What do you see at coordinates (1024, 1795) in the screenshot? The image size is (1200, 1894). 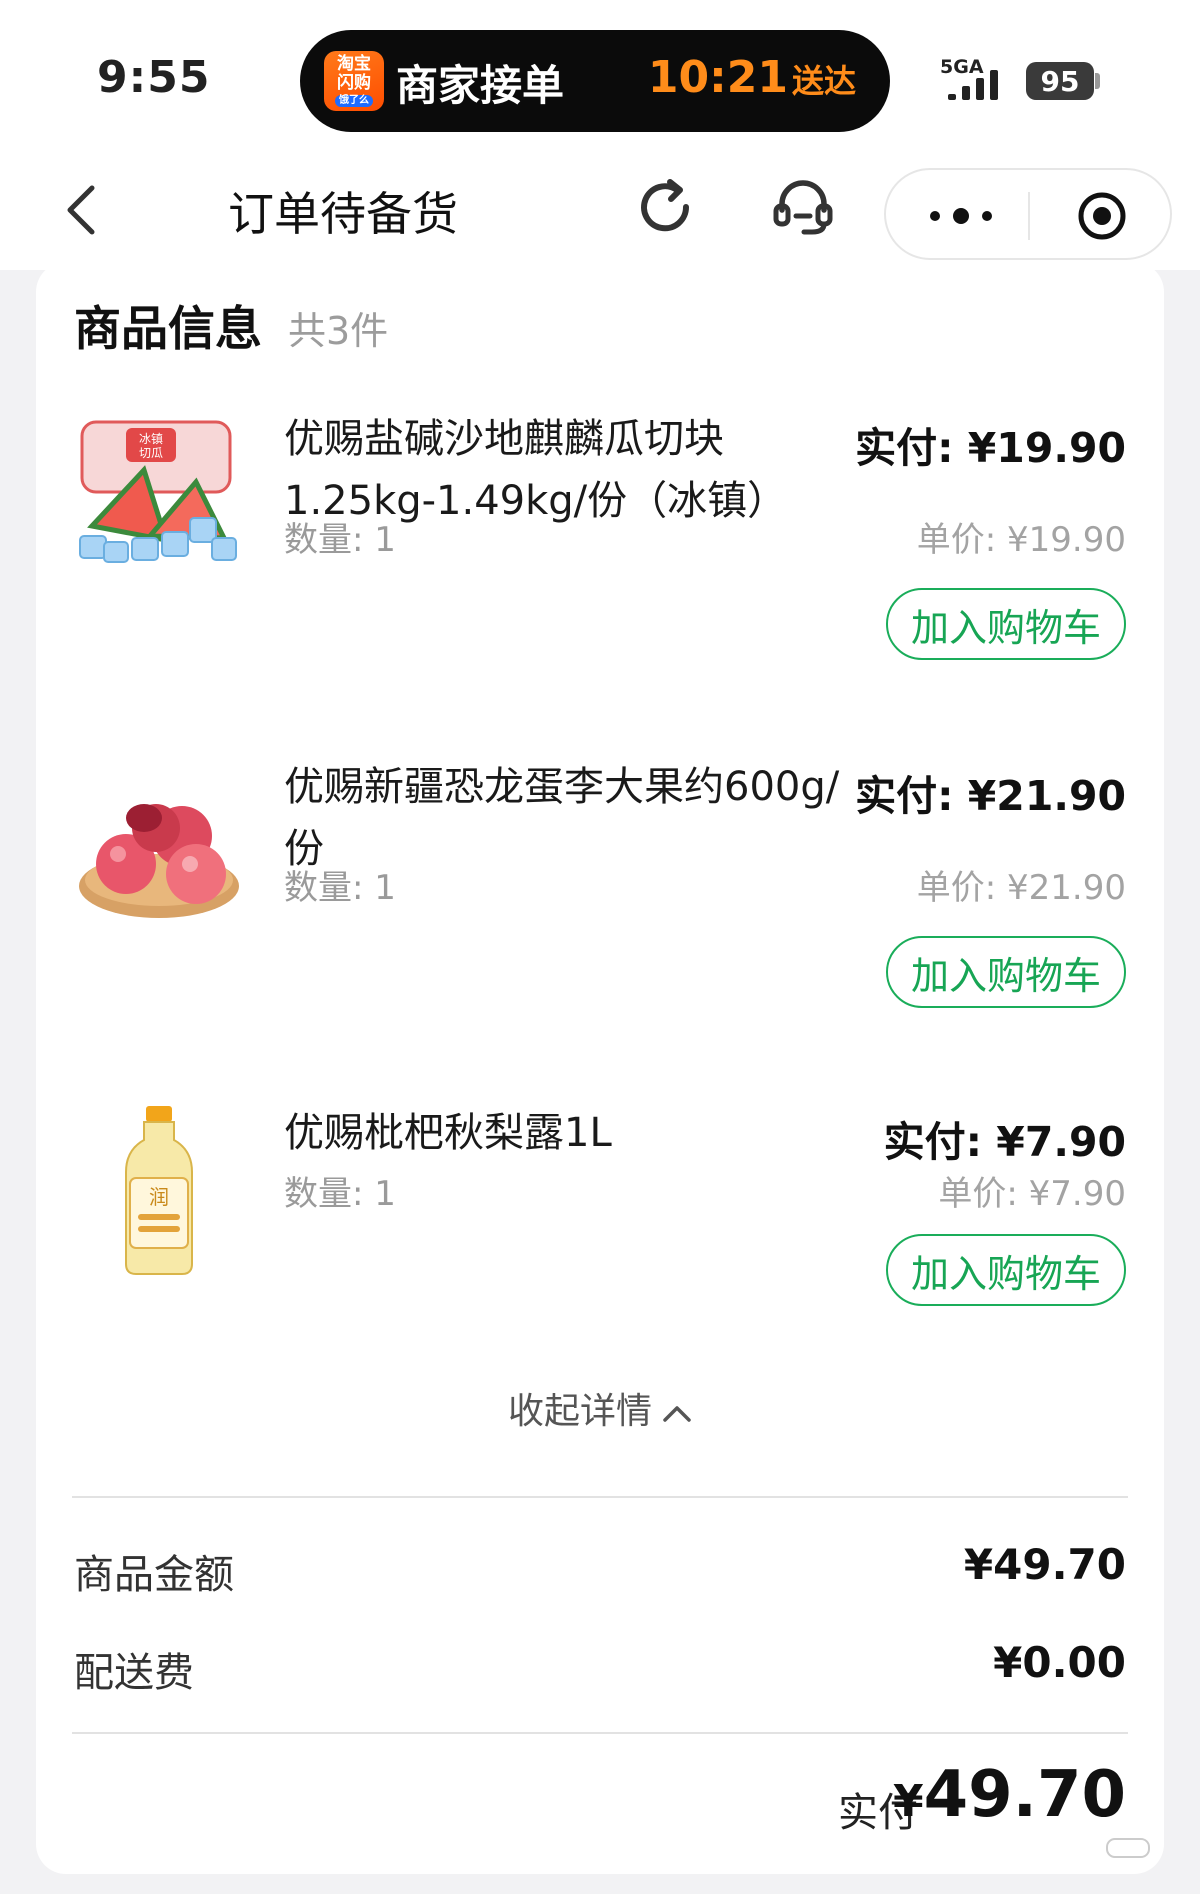 I see `total-value: 49.70` at bounding box center [1024, 1795].